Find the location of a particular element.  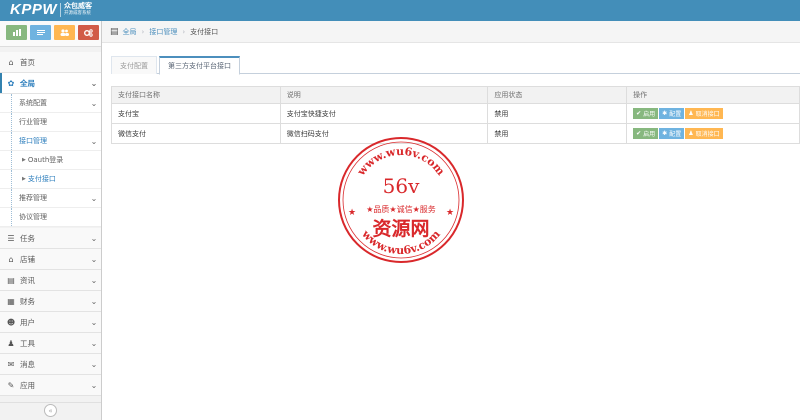

cogs-icon is located at coordinates (88, 32).